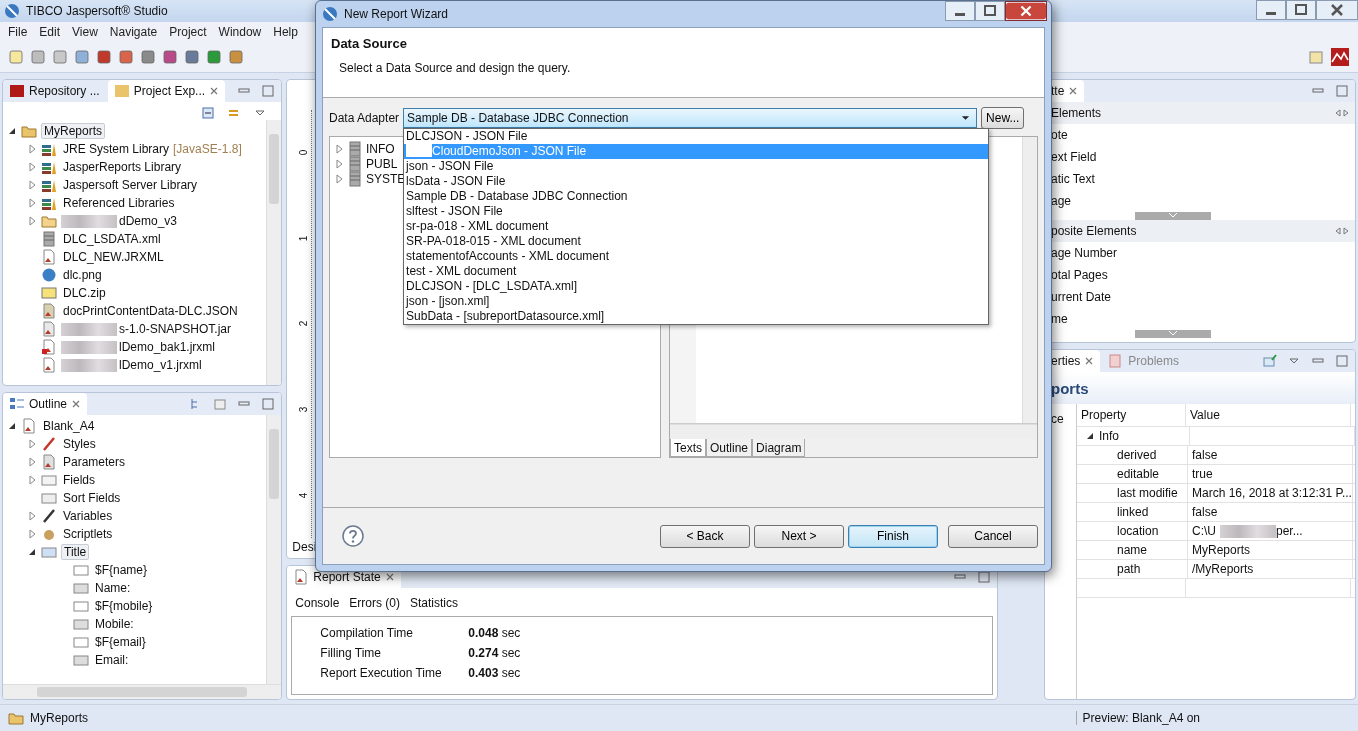 The width and height of the screenshot is (1358, 731). Describe the element at coordinates (73, 131) in the screenshot. I see `tree-item: MyReports` at that location.